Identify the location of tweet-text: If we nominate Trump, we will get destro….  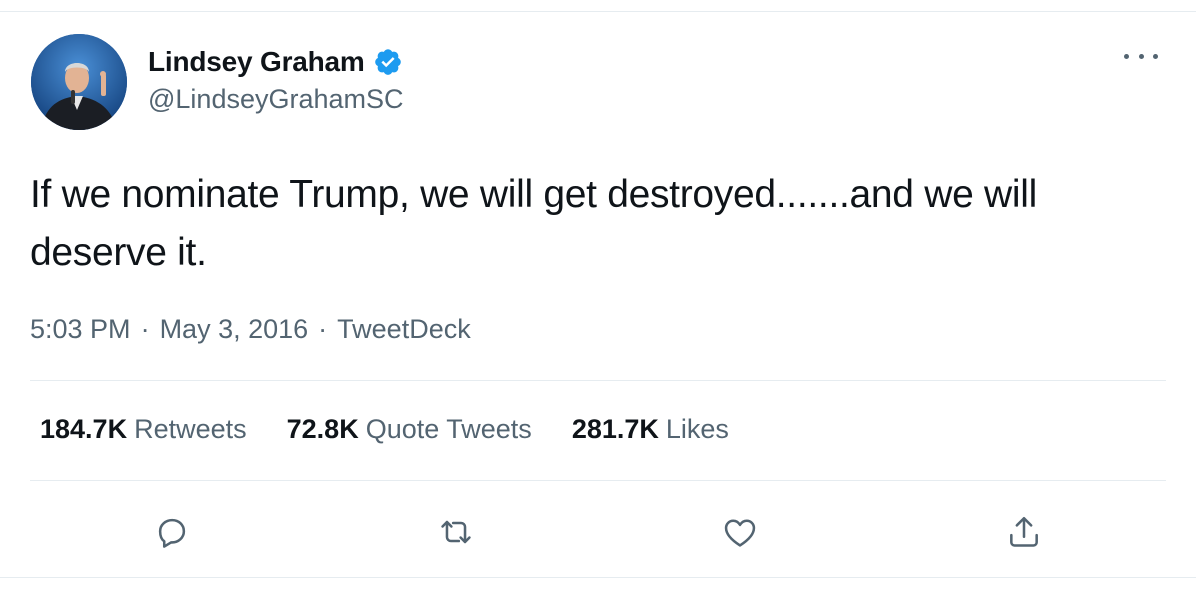
(533, 223).